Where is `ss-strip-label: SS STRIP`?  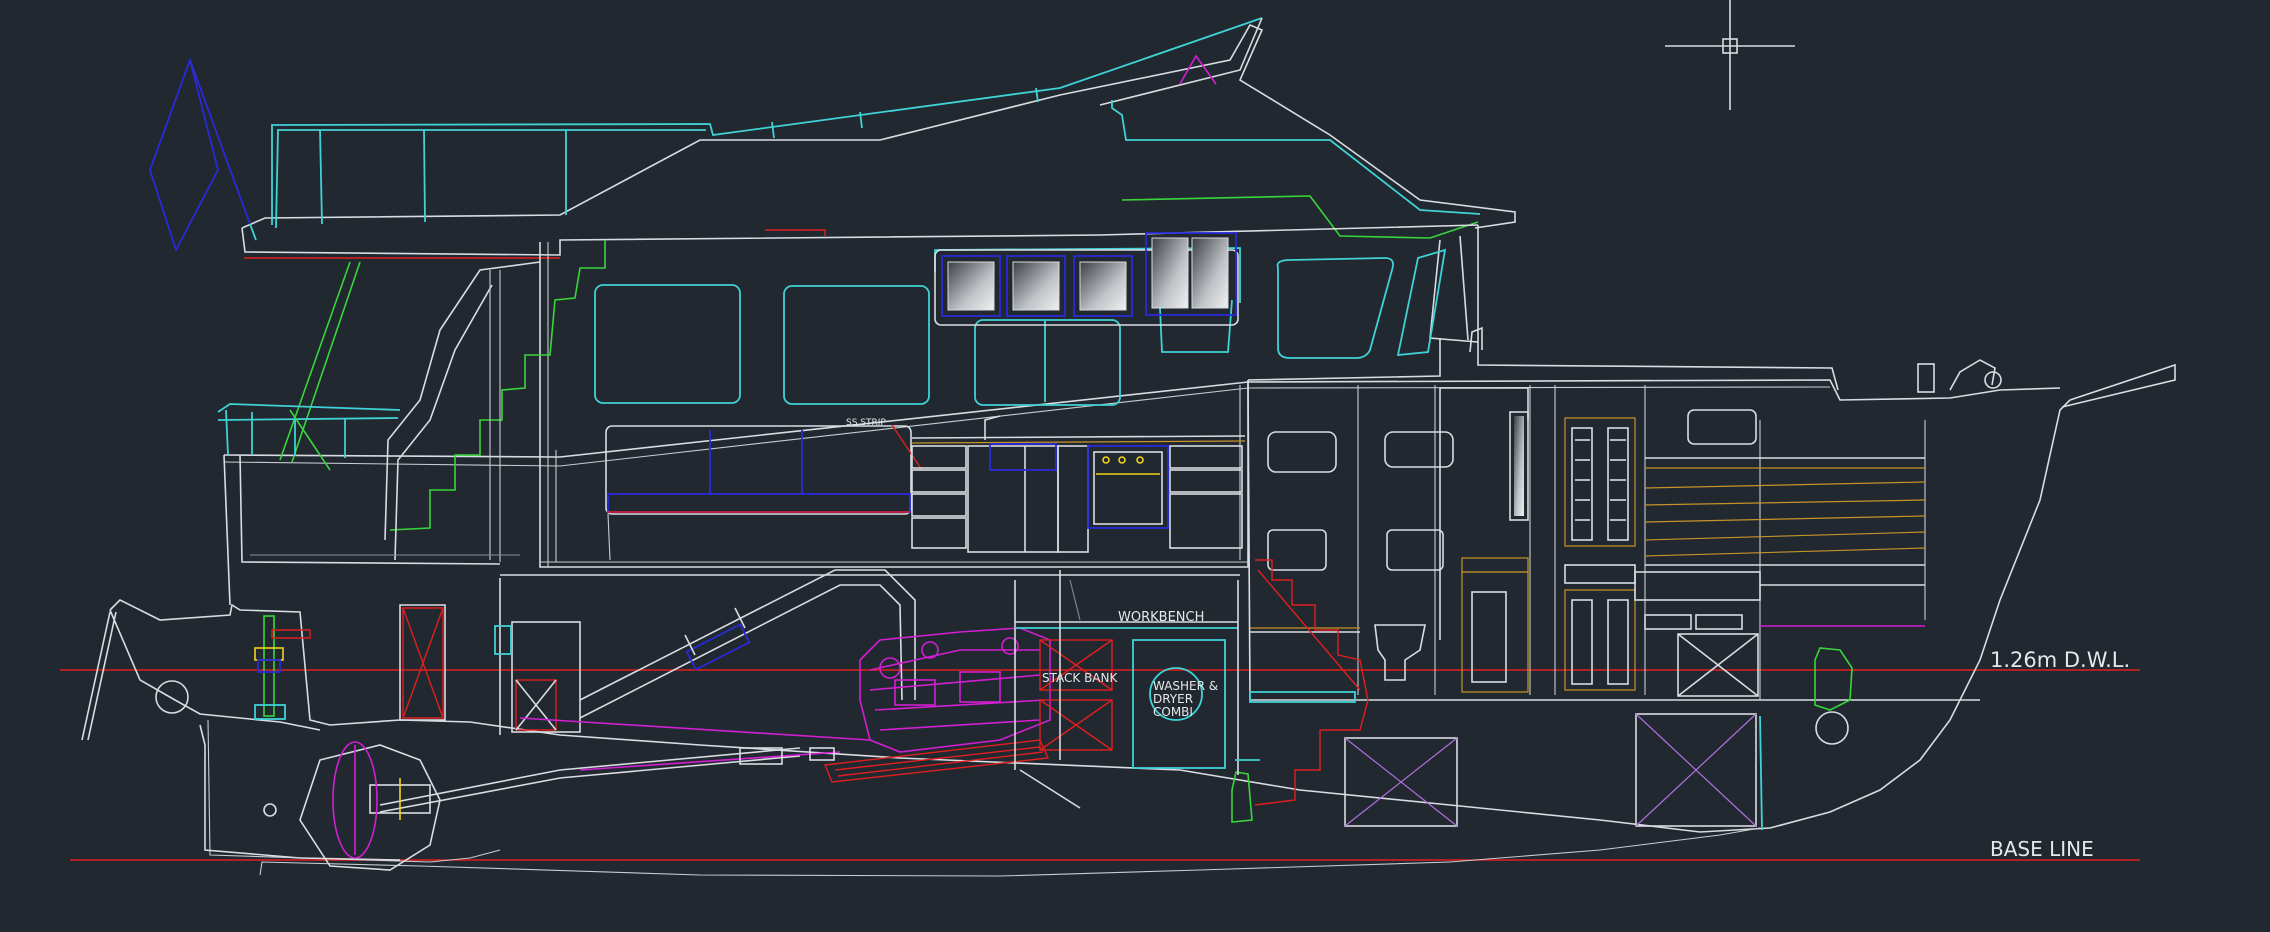 ss-strip-label: SS STRIP is located at coordinates (866, 423).